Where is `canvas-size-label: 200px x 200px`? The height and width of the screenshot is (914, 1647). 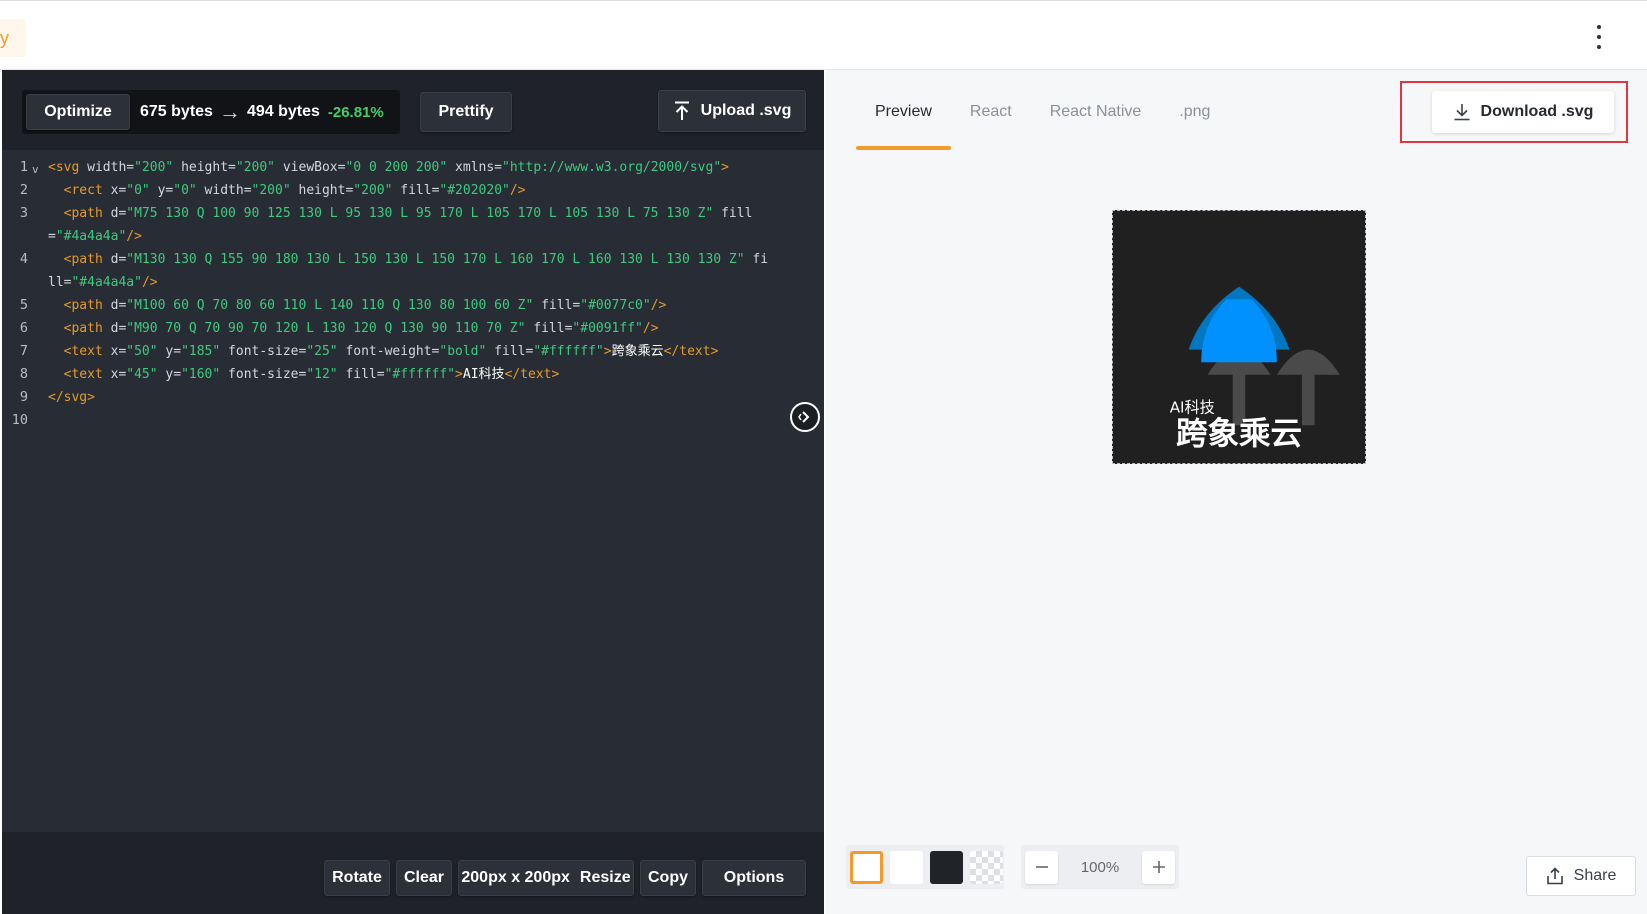 canvas-size-label: 200px x 200px is located at coordinates (515, 877).